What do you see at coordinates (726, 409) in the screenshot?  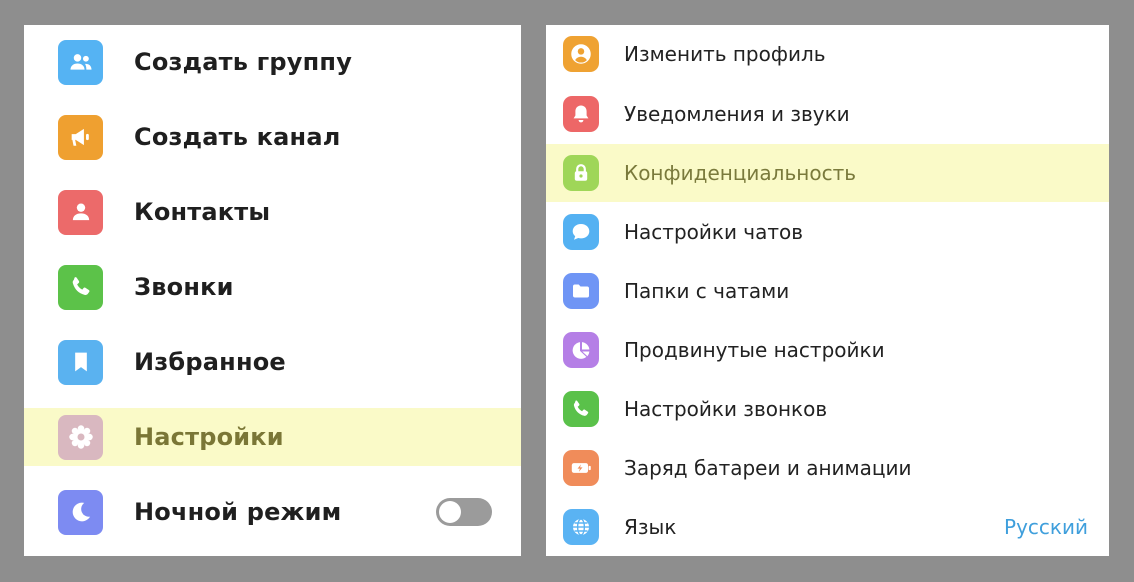 I see `settings-item-label: Настройки звонков` at bounding box center [726, 409].